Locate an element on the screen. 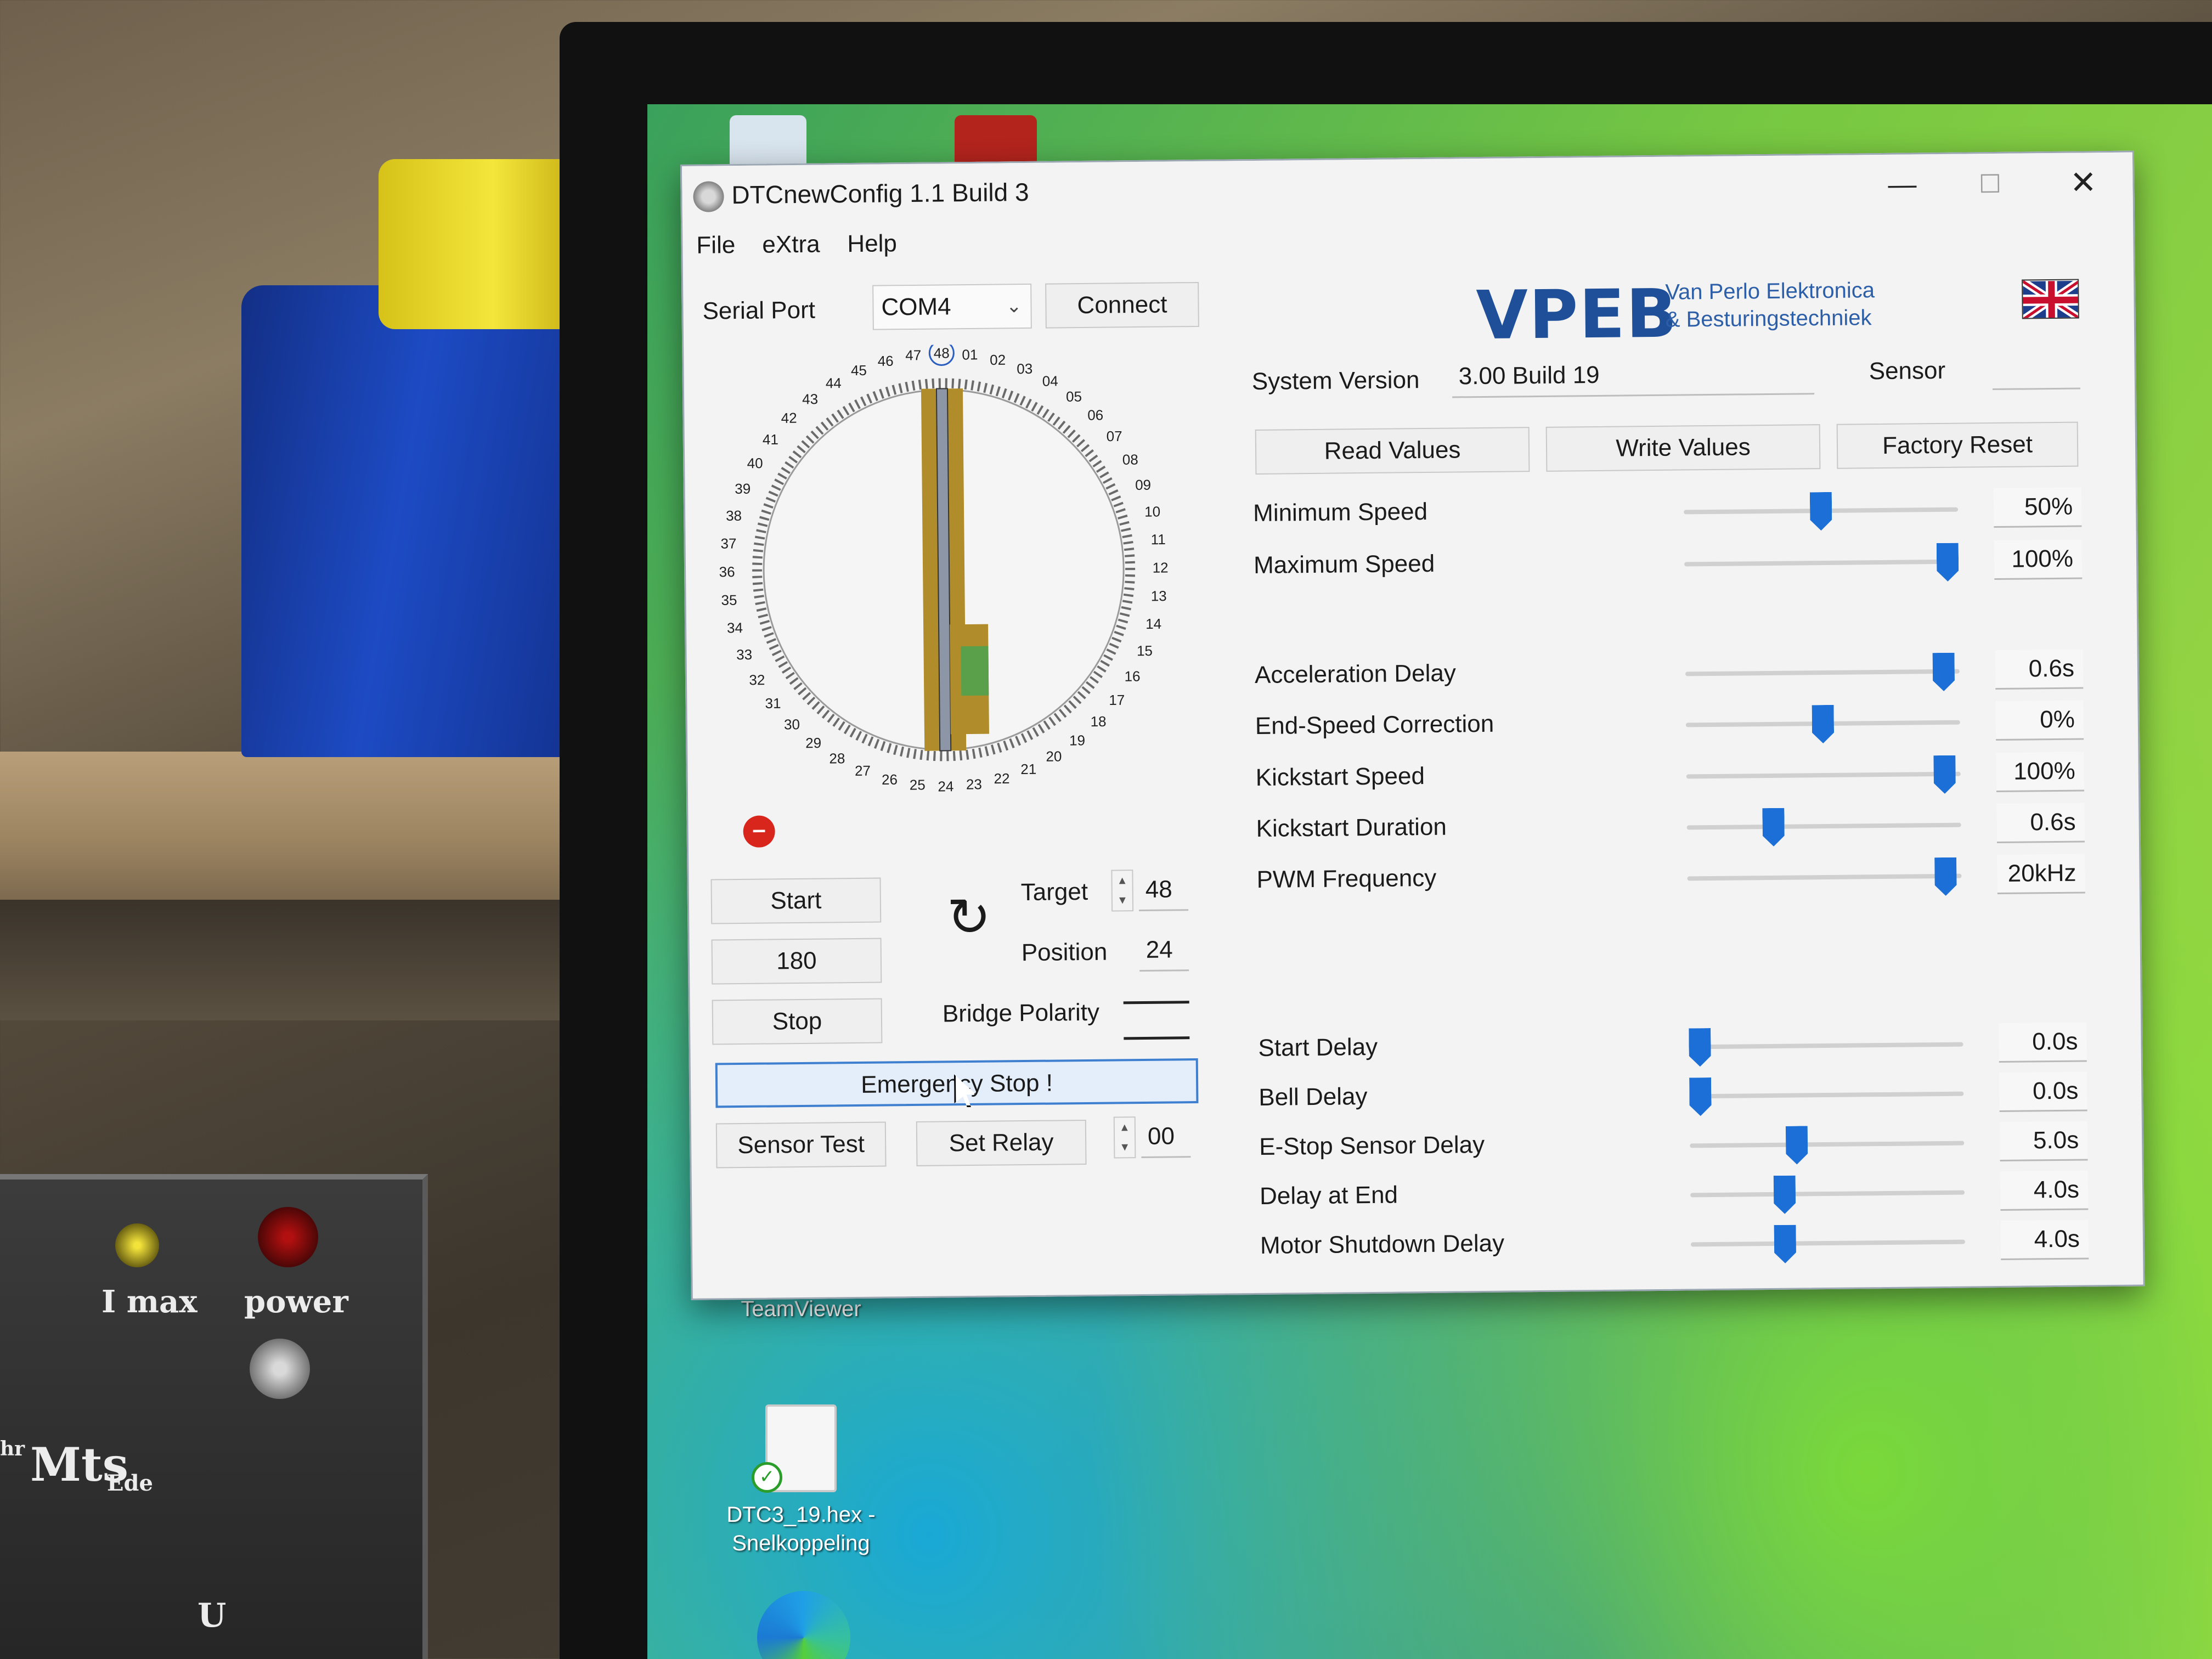 The image size is (2212, 1659). dial-tick-label: 06 is located at coordinates (1095, 415).